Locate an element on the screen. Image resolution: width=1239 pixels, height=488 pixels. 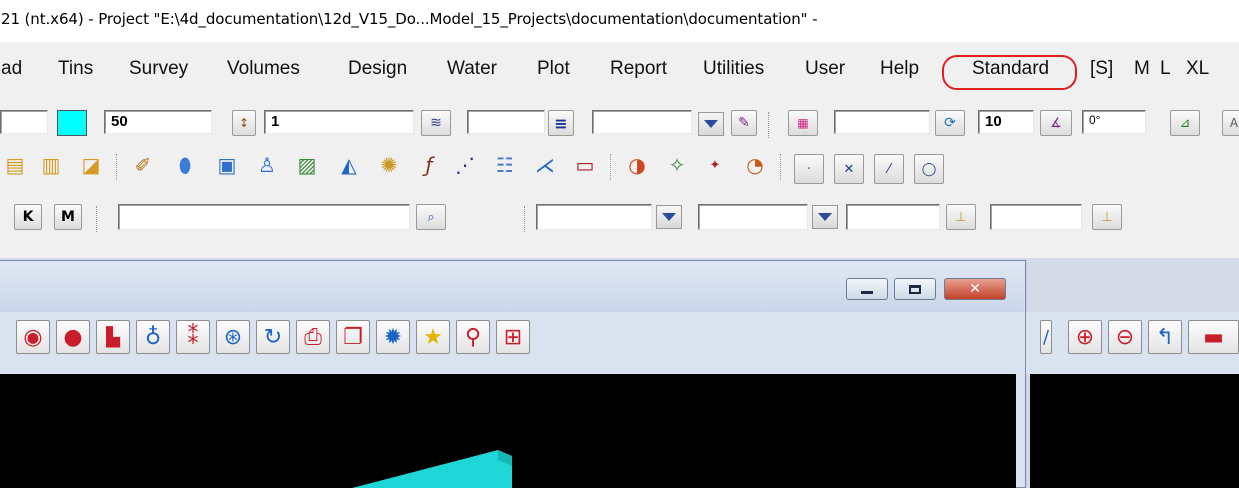
pencil-icon: ✐ is located at coordinates (143, 165).